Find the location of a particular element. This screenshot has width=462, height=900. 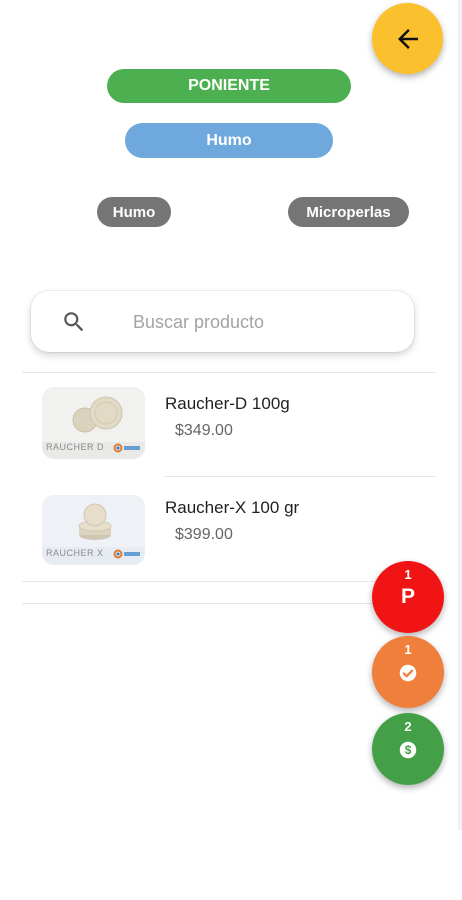

check-badge-icon is located at coordinates (408, 673).